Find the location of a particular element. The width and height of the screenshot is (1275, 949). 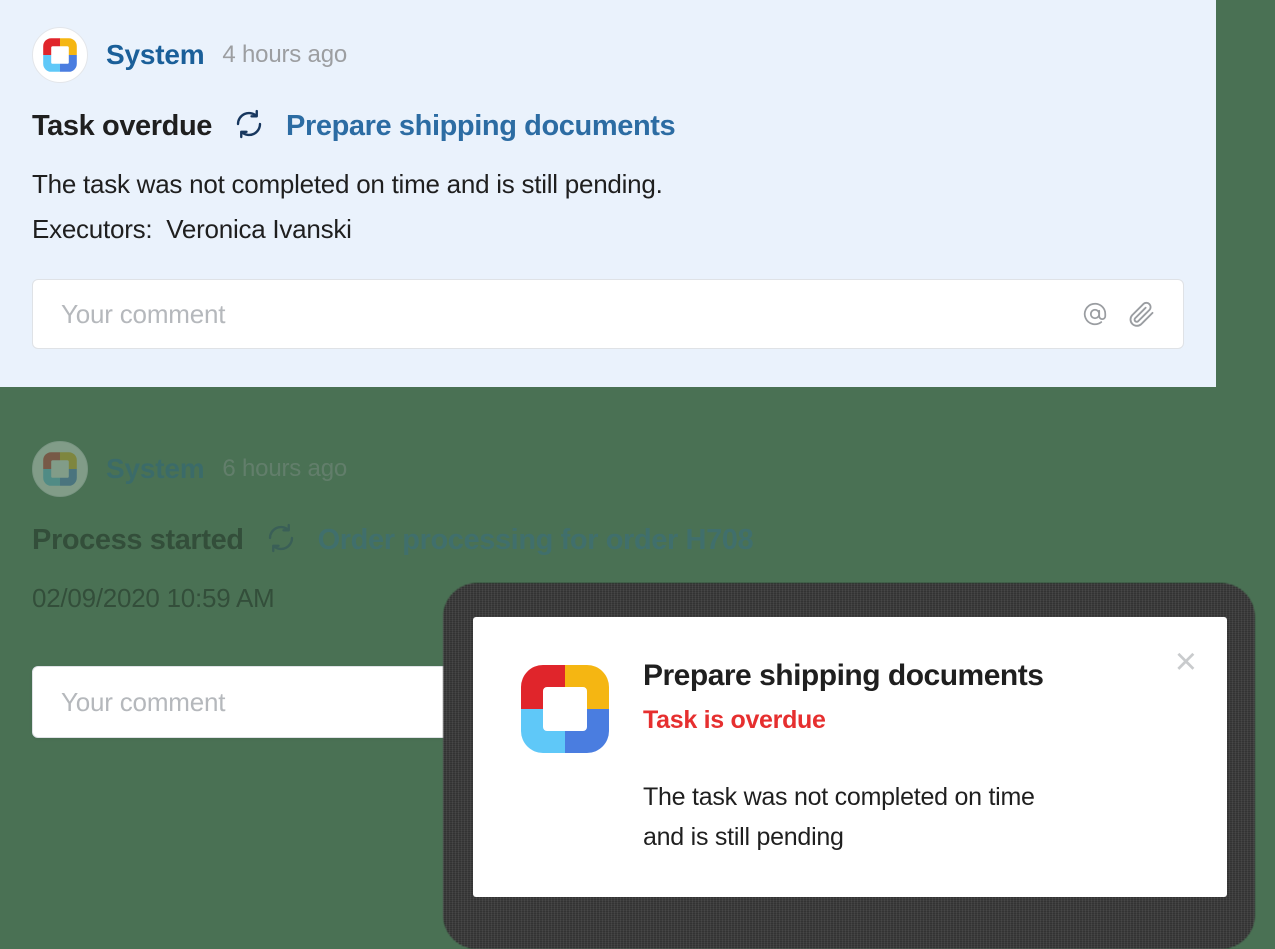

at-mention-icon is located at coordinates (1095, 314).